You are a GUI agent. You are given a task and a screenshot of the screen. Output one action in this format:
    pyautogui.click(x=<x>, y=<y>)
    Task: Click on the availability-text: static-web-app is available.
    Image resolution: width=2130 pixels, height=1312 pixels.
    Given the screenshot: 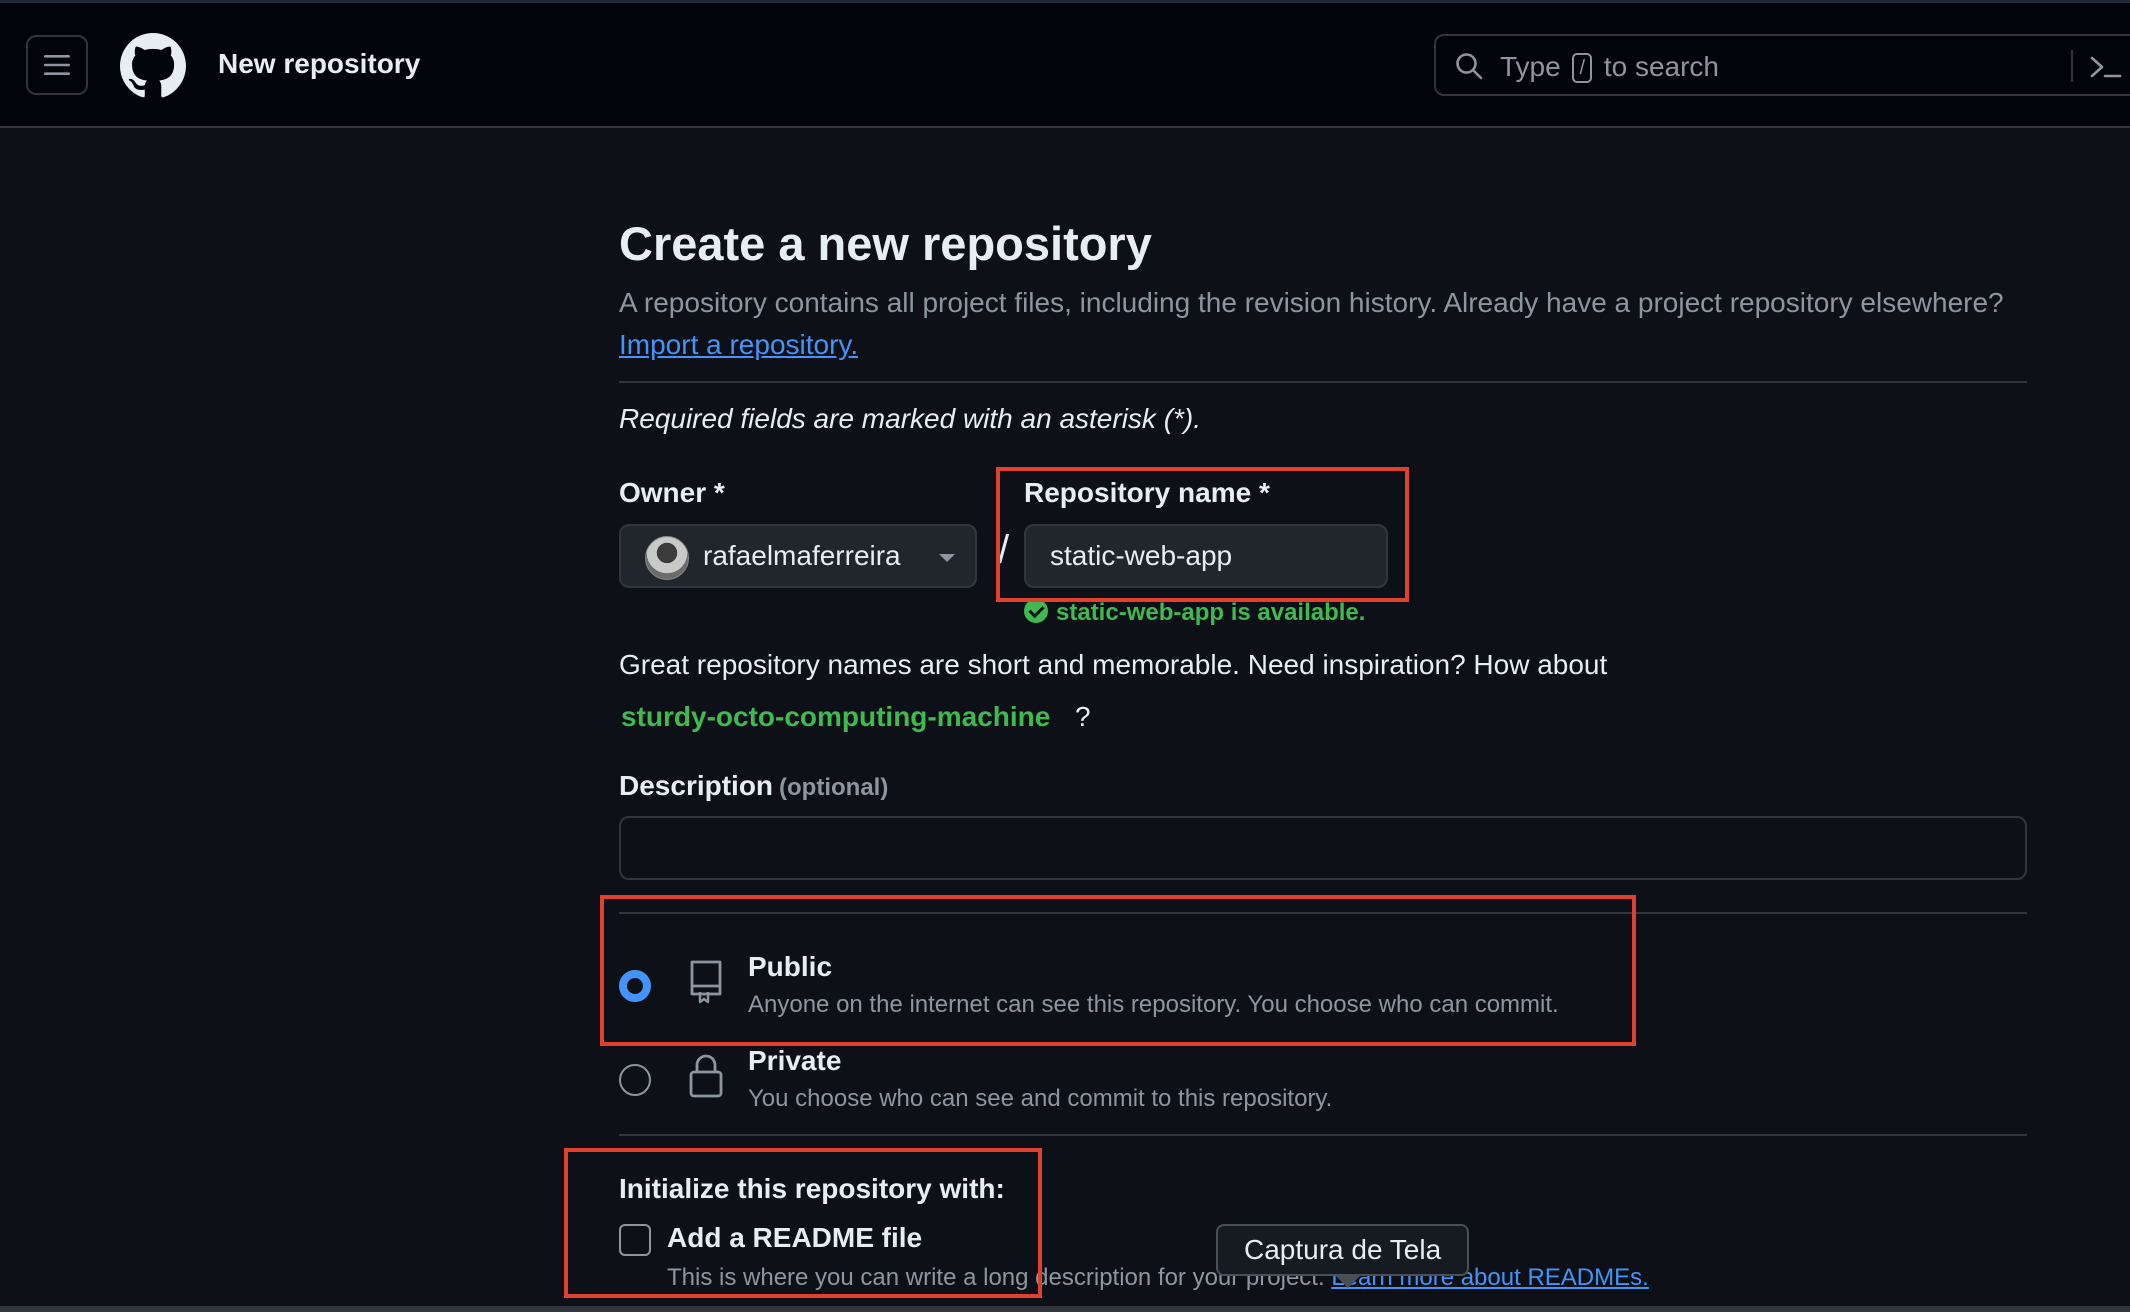 What is the action you would take?
    pyautogui.click(x=1211, y=612)
    